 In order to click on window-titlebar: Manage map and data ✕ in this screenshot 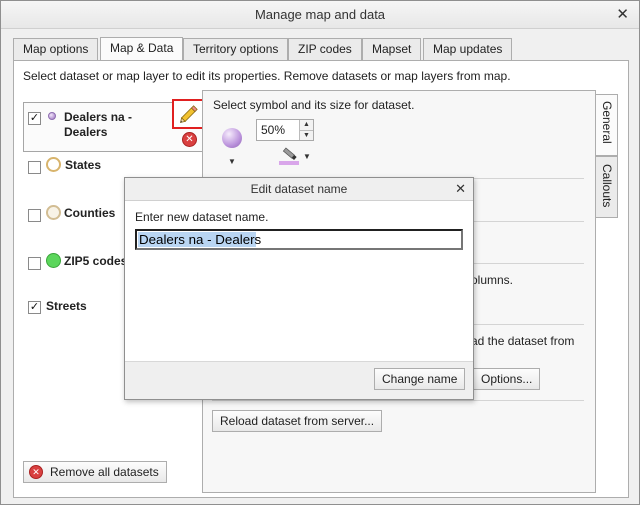, I will do `click(320, 15)`.